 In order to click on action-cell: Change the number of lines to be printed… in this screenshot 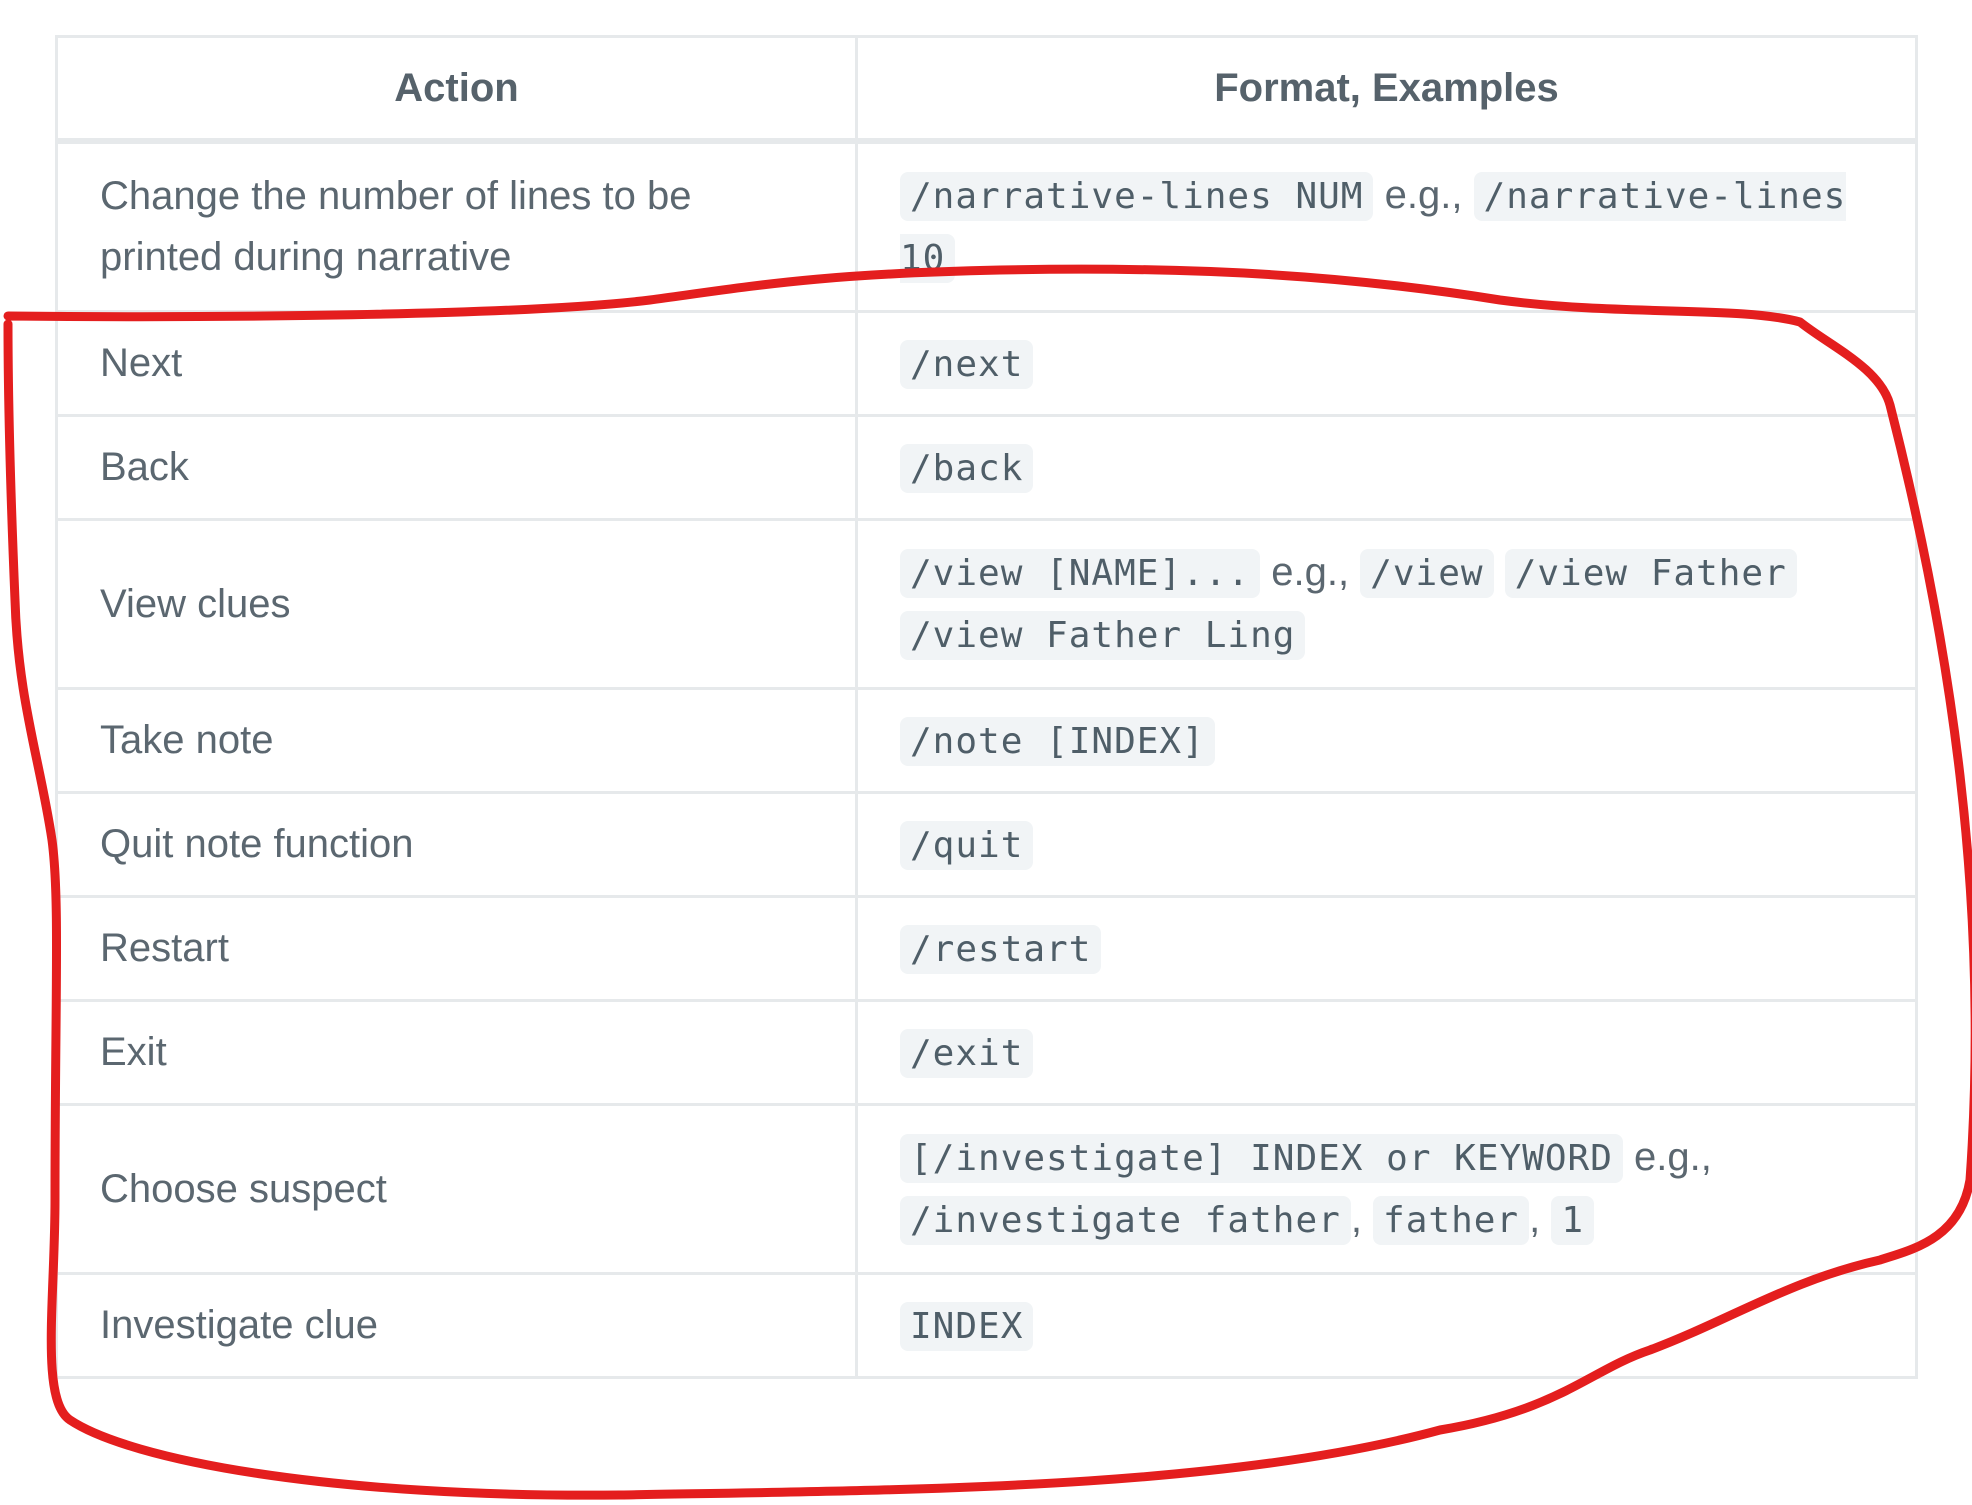, I will do `click(456, 226)`.